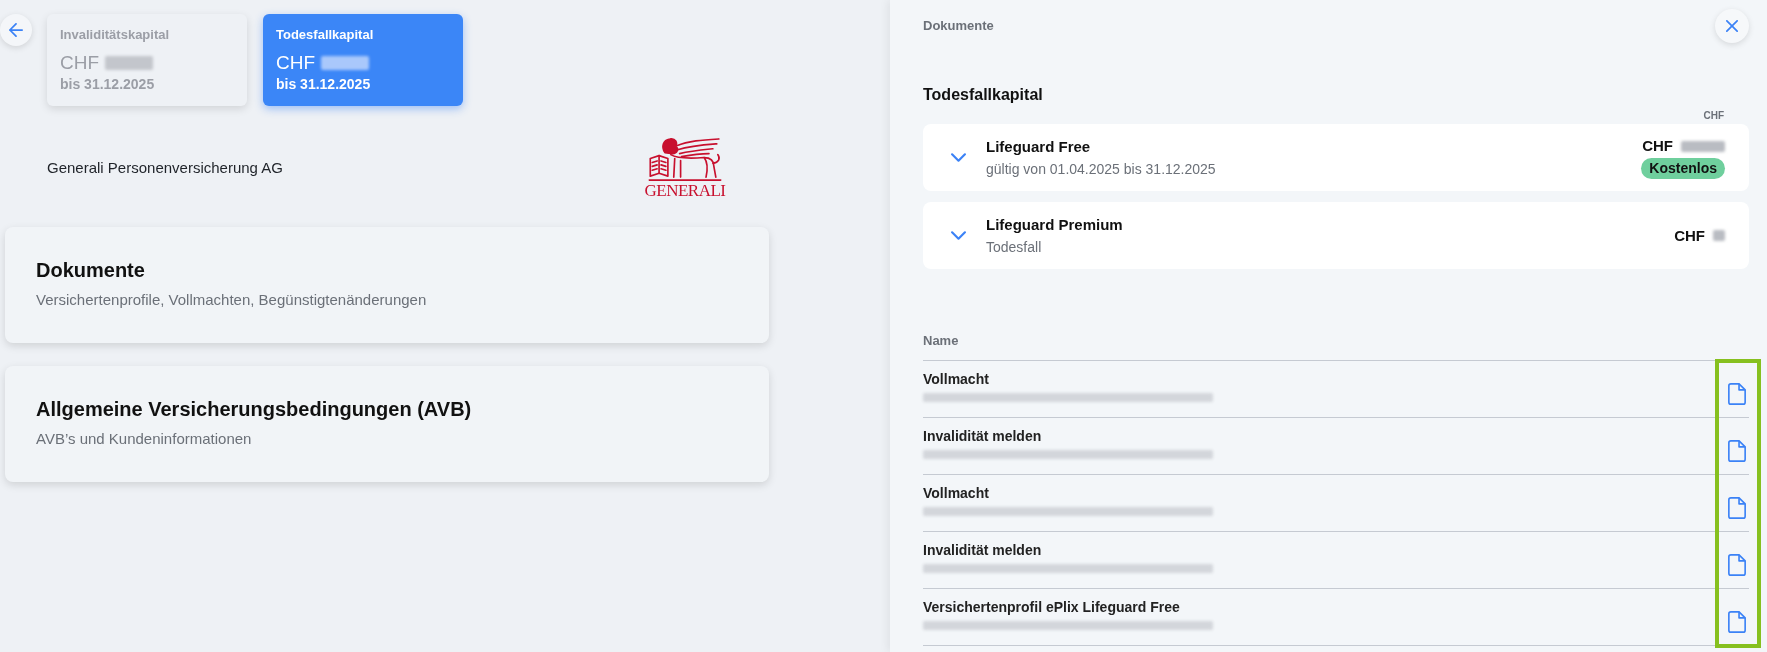 This screenshot has width=1767, height=652. I want to click on section-card: Allgemeine Versicherungsbedingungen (AVB) AVB’s und Kundeninformationen, so click(387, 424).